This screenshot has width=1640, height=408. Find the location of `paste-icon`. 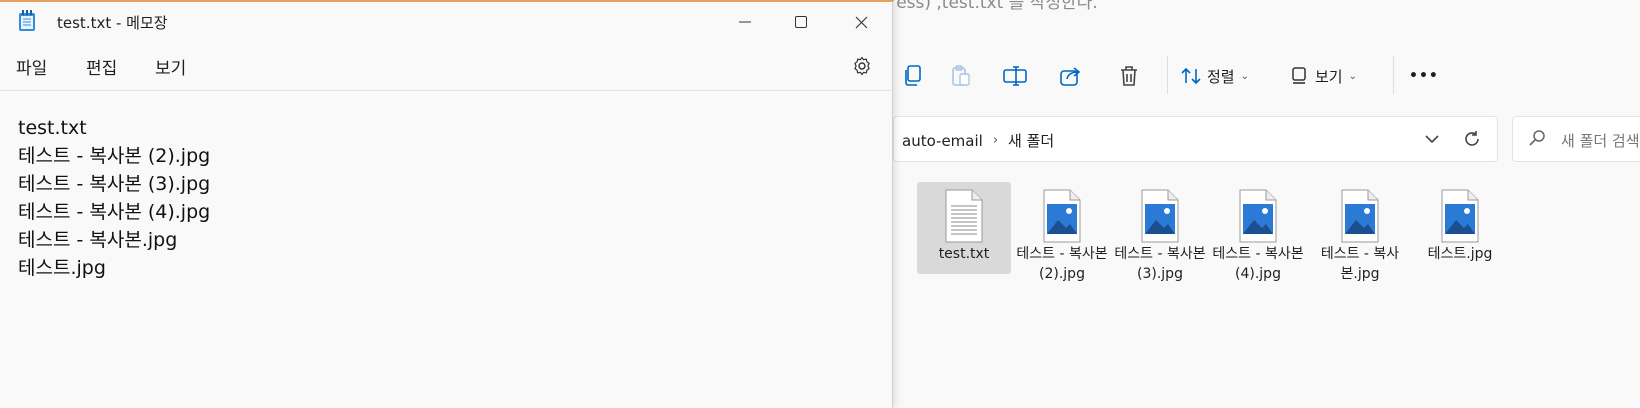

paste-icon is located at coordinates (961, 75).